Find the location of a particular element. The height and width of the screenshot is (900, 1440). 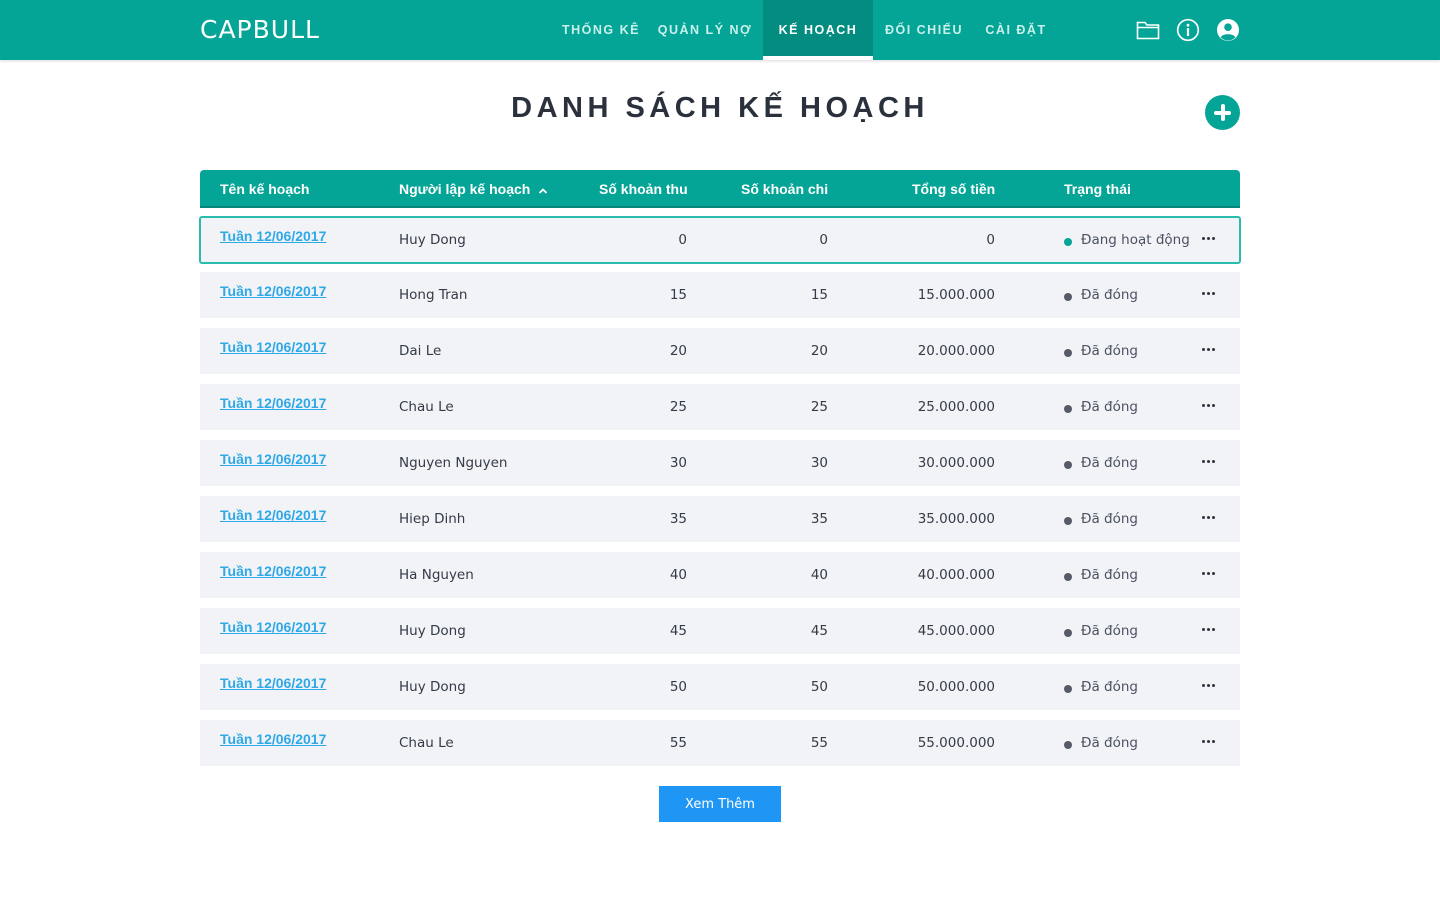

status-label: Đang hoạt động is located at coordinates (1135, 240).